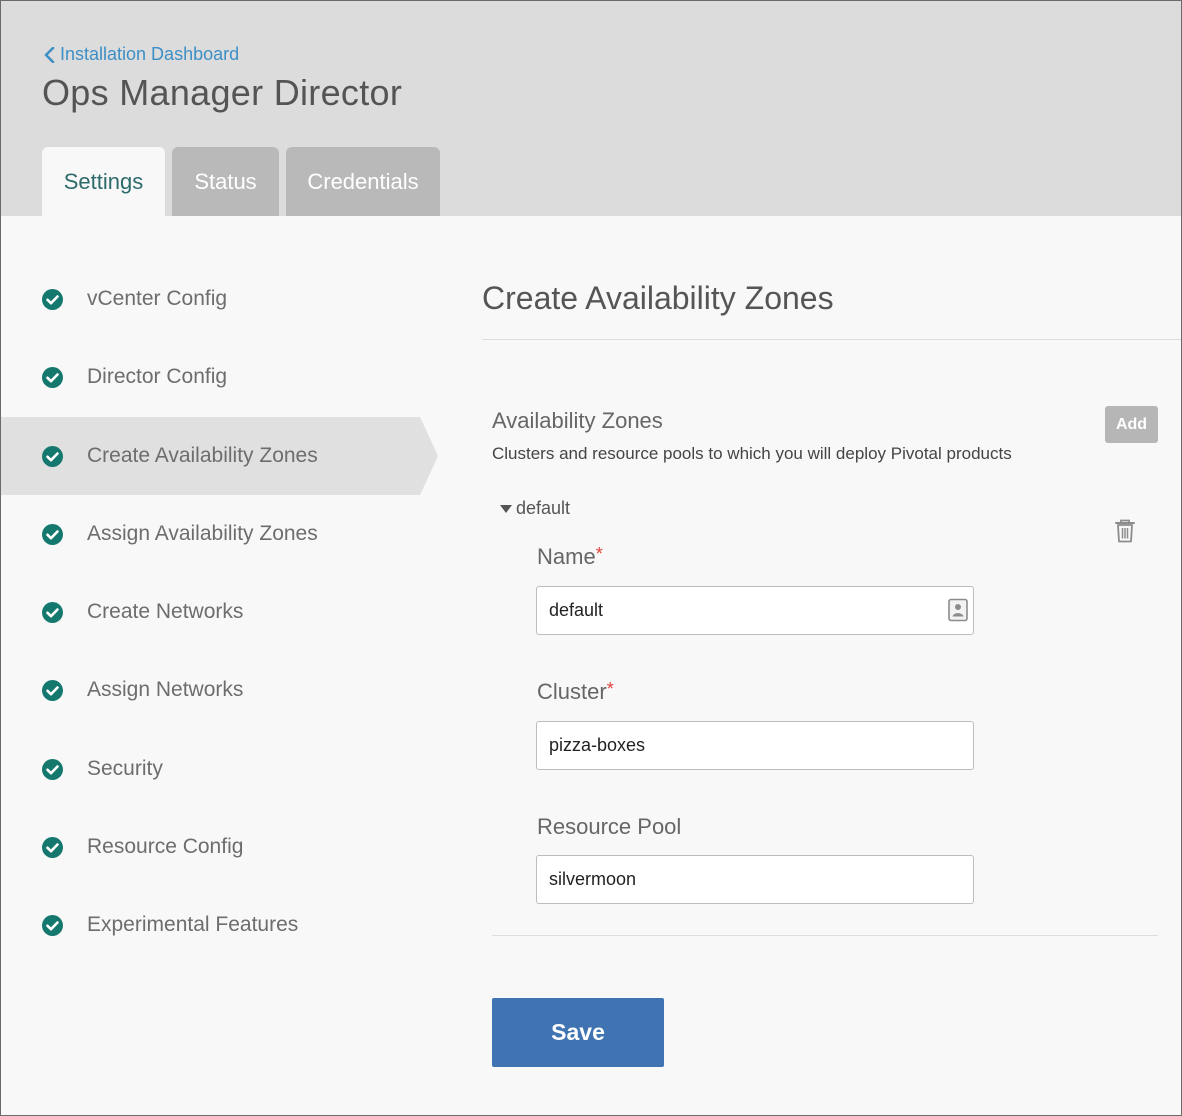 The width and height of the screenshot is (1182, 1116). Describe the element at coordinates (49, 54) in the screenshot. I see `chevron-left-icon` at that location.